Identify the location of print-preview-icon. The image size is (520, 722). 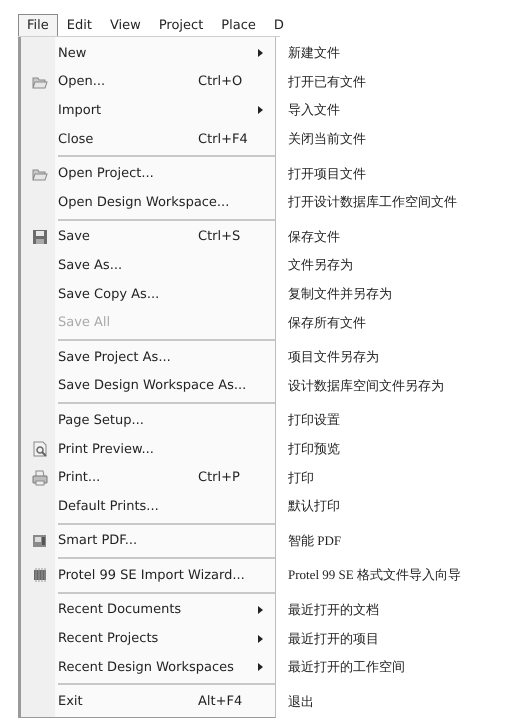
(40, 449).